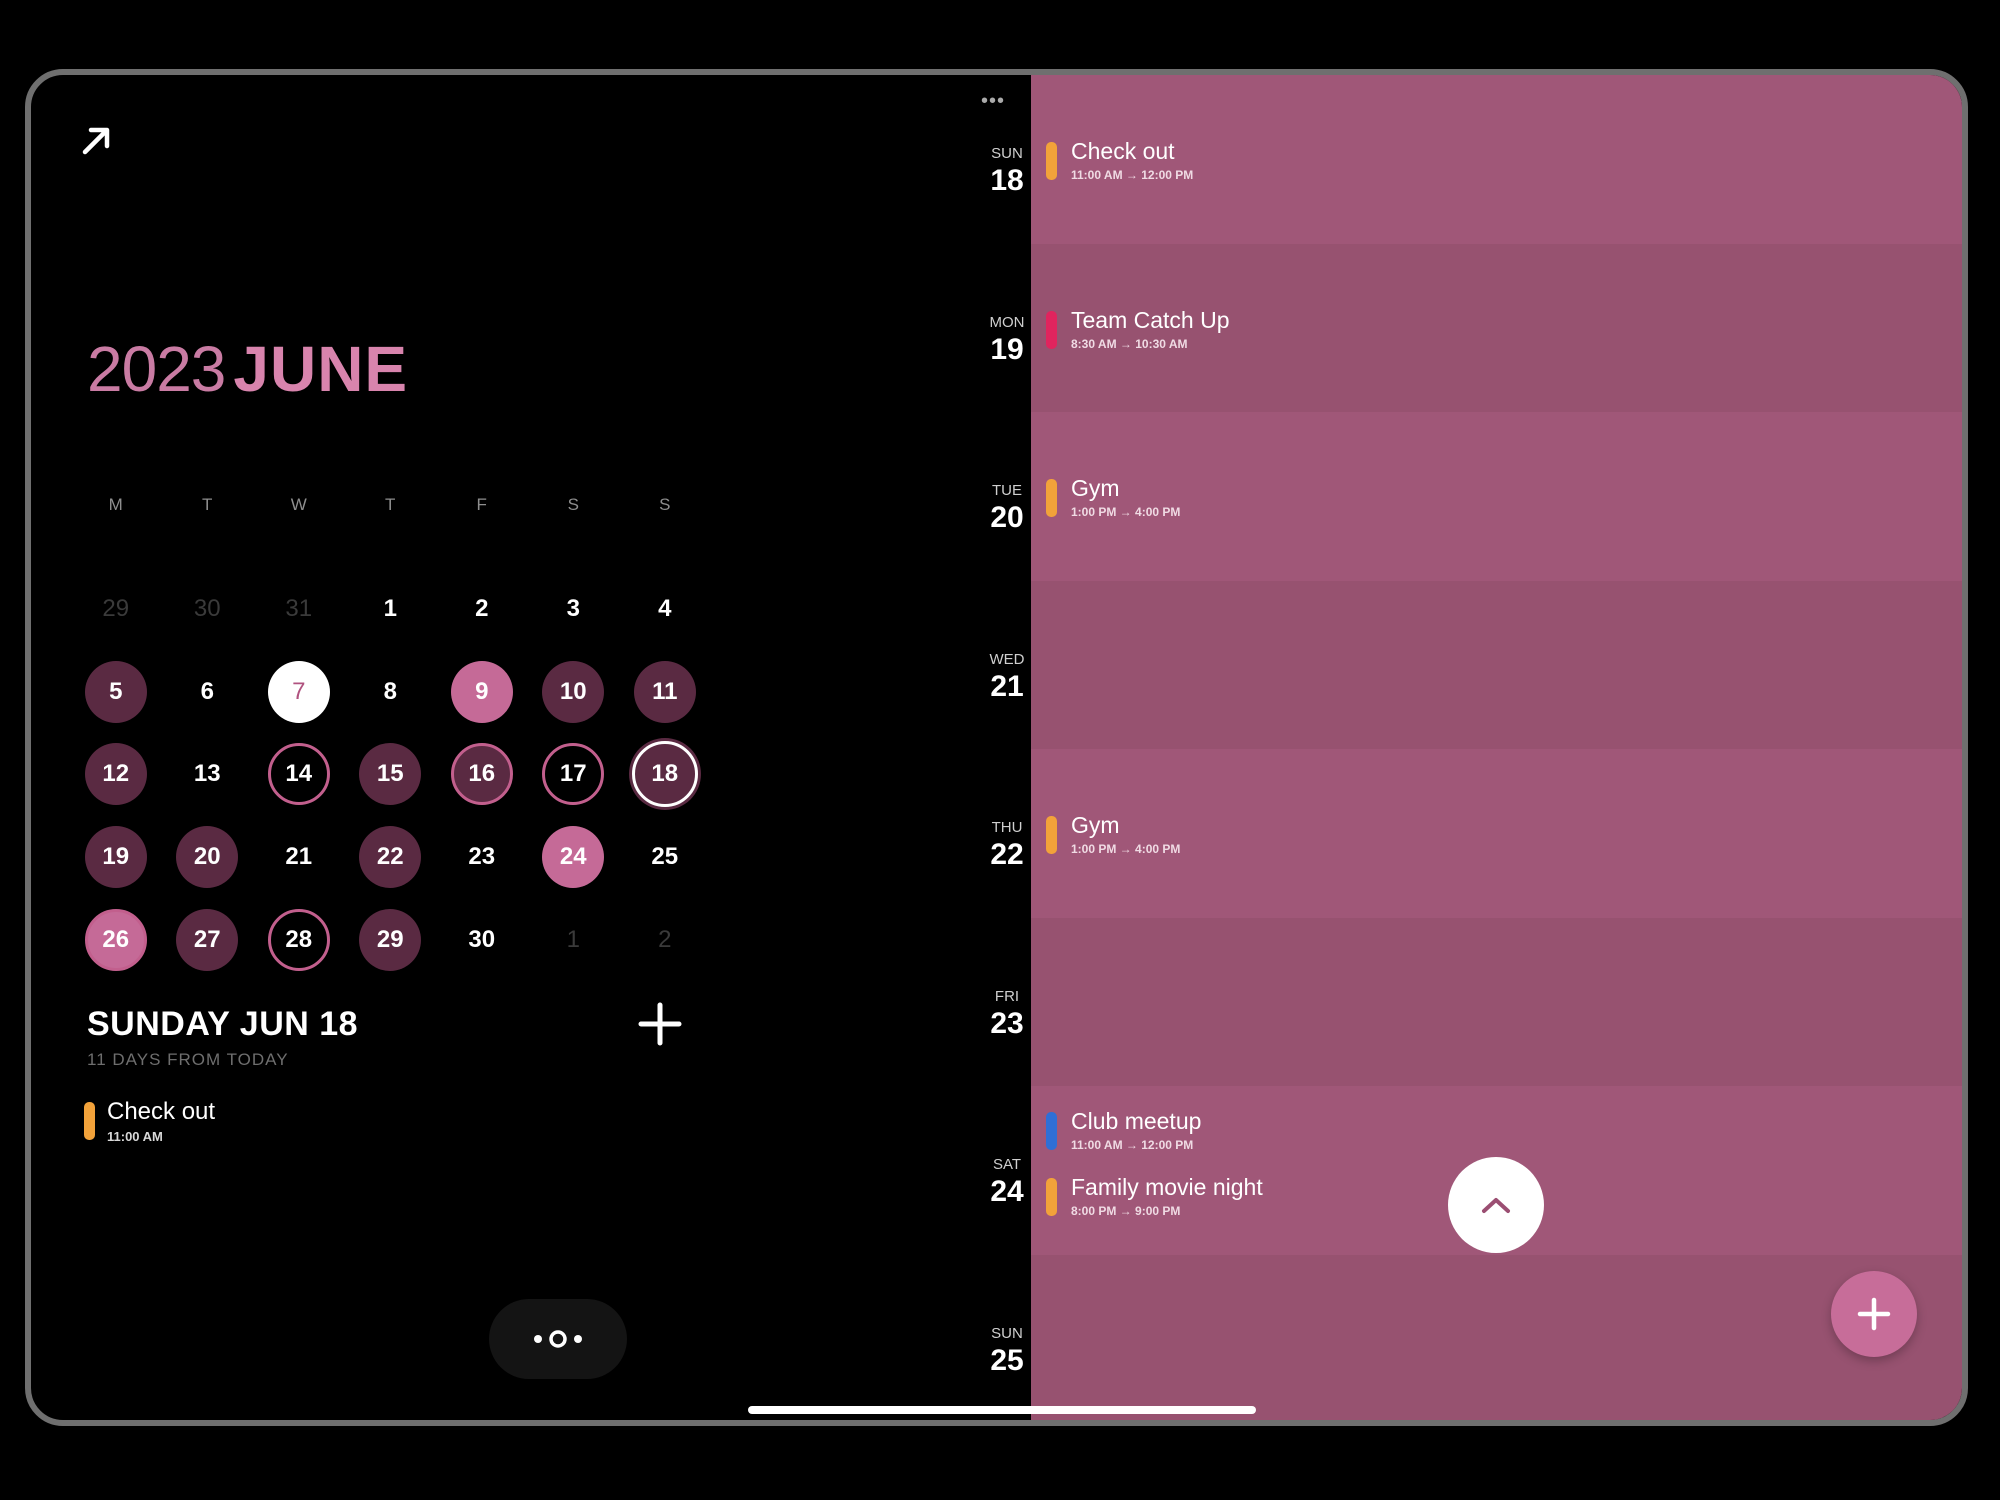 This screenshot has width=2000, height=1500. Describe the element at coordinates (1007, 1182) in the screenshot. I see `agenda-day-label: SAT 24` at that location.